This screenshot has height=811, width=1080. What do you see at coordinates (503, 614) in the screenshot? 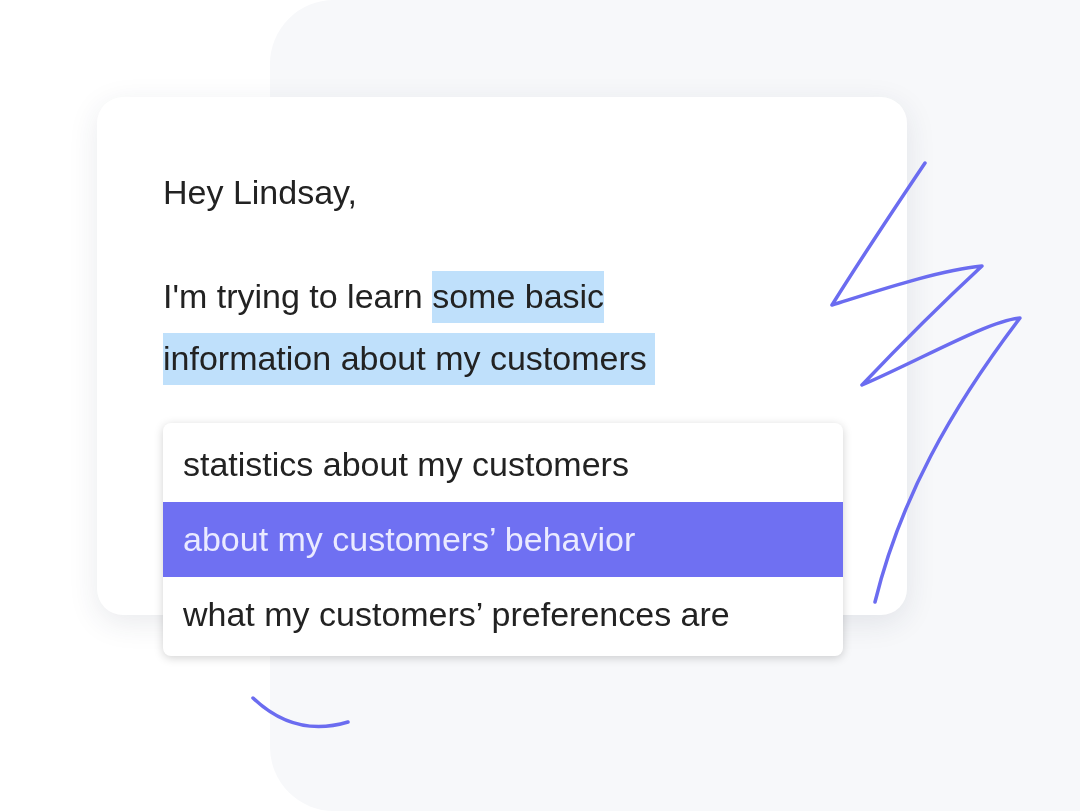
I see `suggestion-option: what my customers’ preferences are` at bounding box center [503, 614].